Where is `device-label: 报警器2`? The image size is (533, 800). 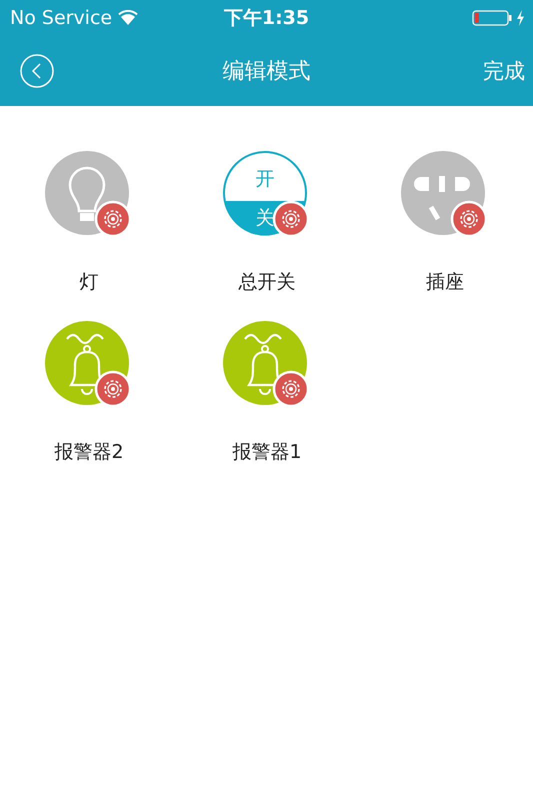 device-label: 报警器2 is located at coordinates (89, 452).